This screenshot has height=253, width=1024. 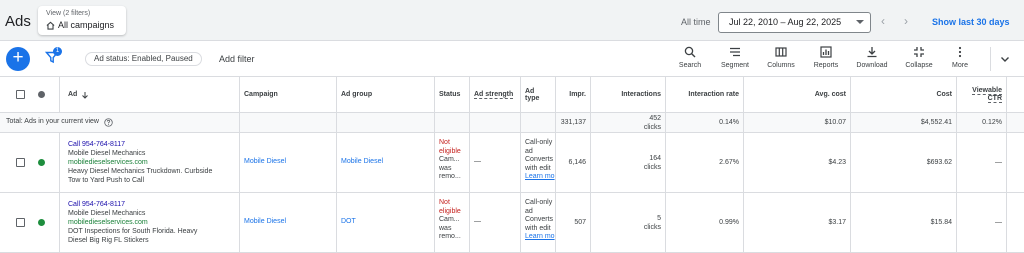 What do you see at coordinates (904, 122) in the screenshot?
I see `total-cost: $4,552.41` at bounding box center [904, 122].